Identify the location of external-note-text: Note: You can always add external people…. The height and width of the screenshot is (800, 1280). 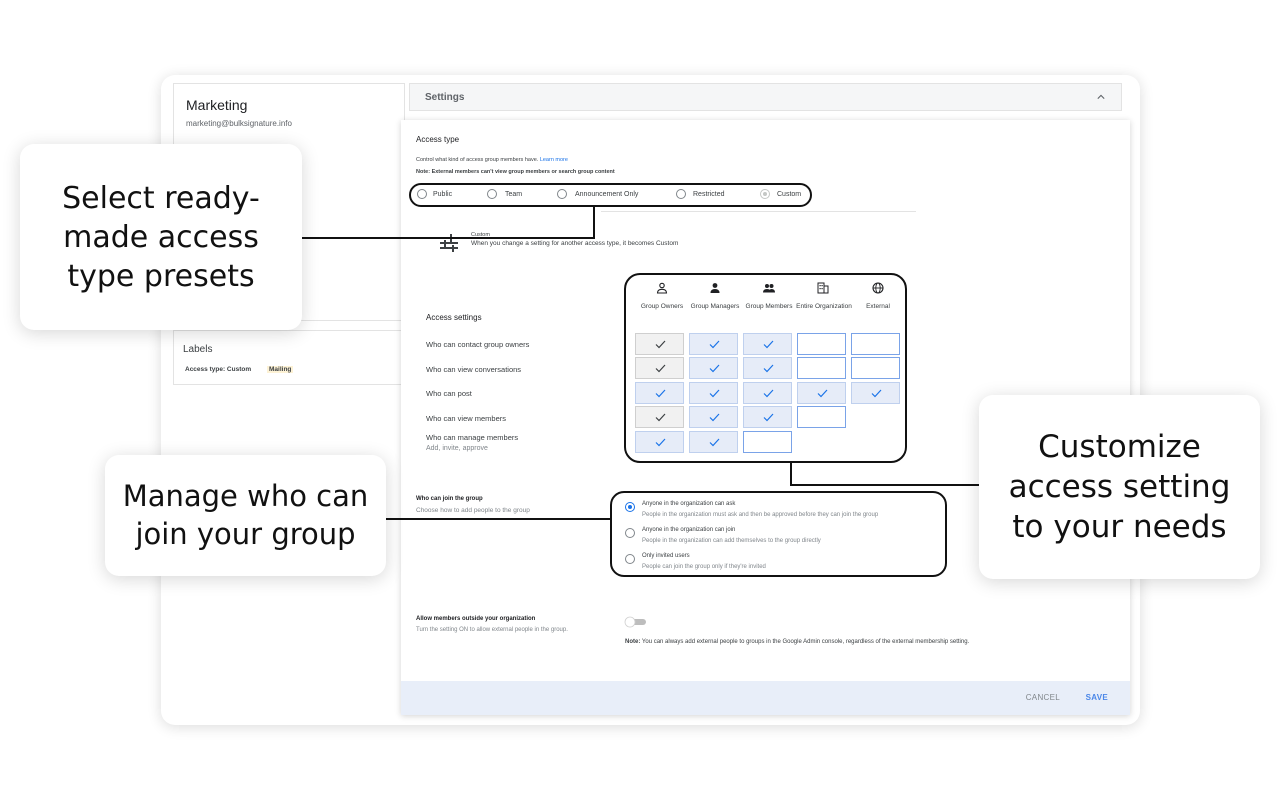
(797, 642).